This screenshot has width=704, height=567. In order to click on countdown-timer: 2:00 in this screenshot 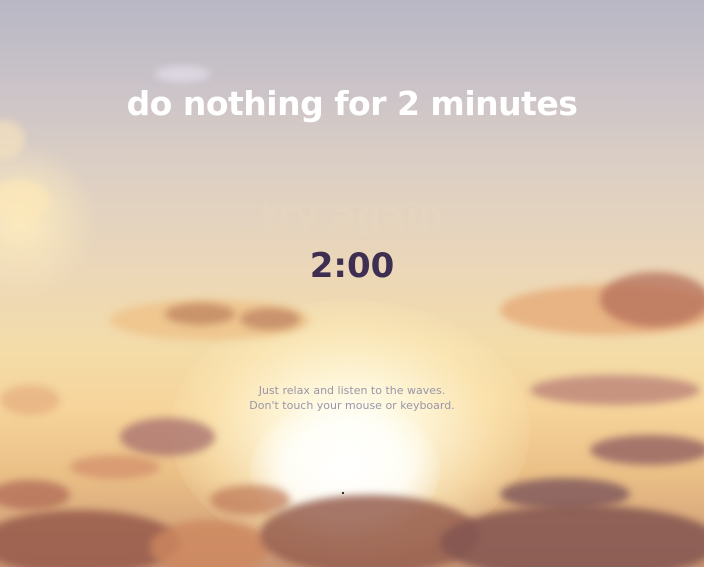, I will do `click(352, 266)`.